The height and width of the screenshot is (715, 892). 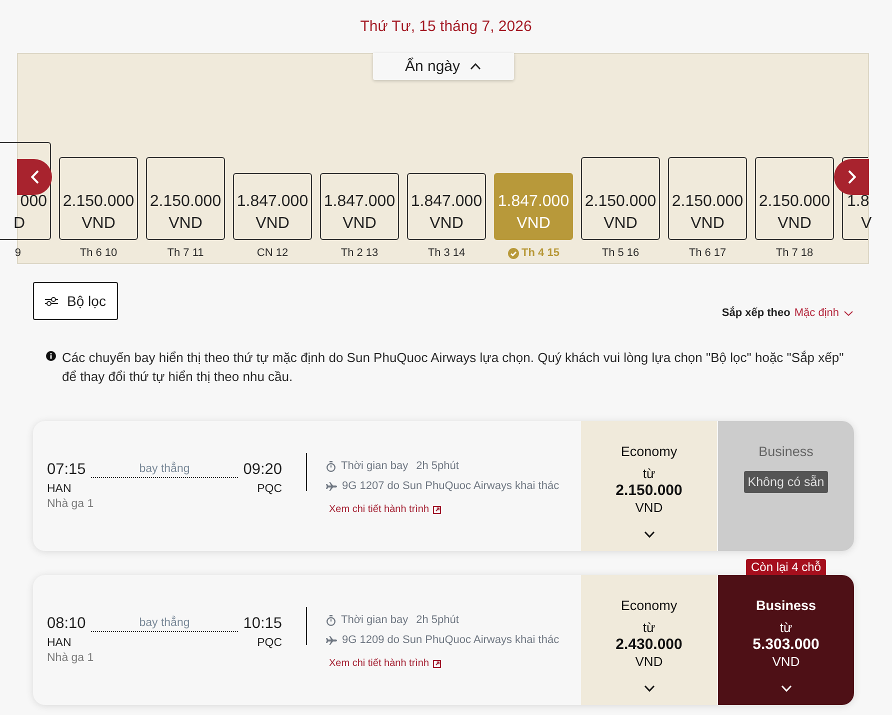 What do you see at coordinates (476, 66) in the screenshot?
I see `chevron-up-icon` at bounding box center [476, 66].